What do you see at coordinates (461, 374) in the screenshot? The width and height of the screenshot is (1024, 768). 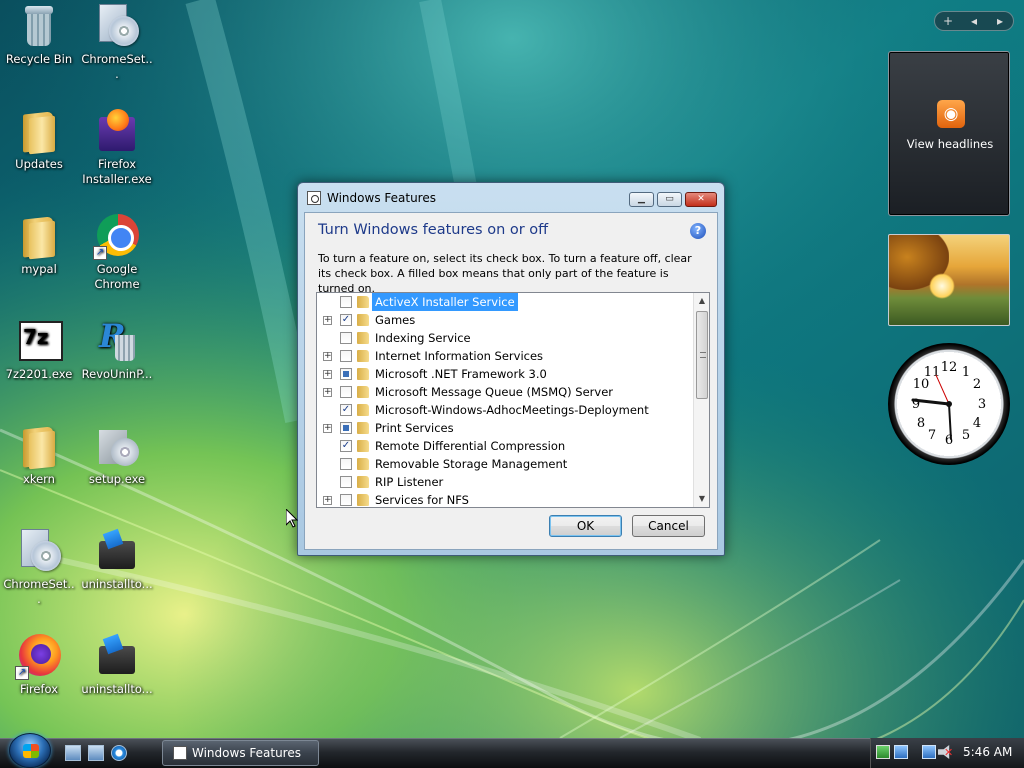 I see `feature-name: Microsoft .NET Framework 3.0` at bounding box center [461, 374].